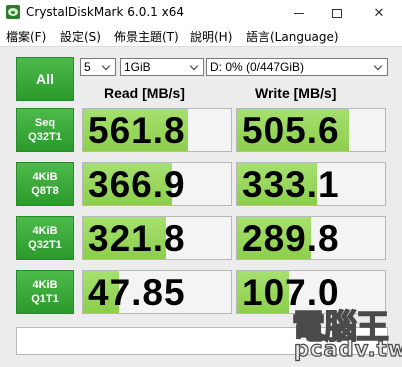 Image resolution: width=402 pixels, height=367 pixels. What do you see at coordinates (292, 36) in the screenshot?
I see `menu-language: 語言(Language)` at bounding box center [292, 36].